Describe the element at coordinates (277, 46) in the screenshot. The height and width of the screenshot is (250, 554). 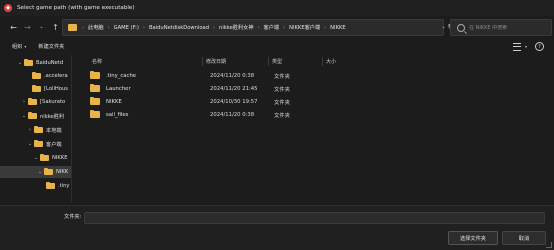
I see `command-toolbar: 组织 ▾ 新建文件夹 ▾ ?` at that location.